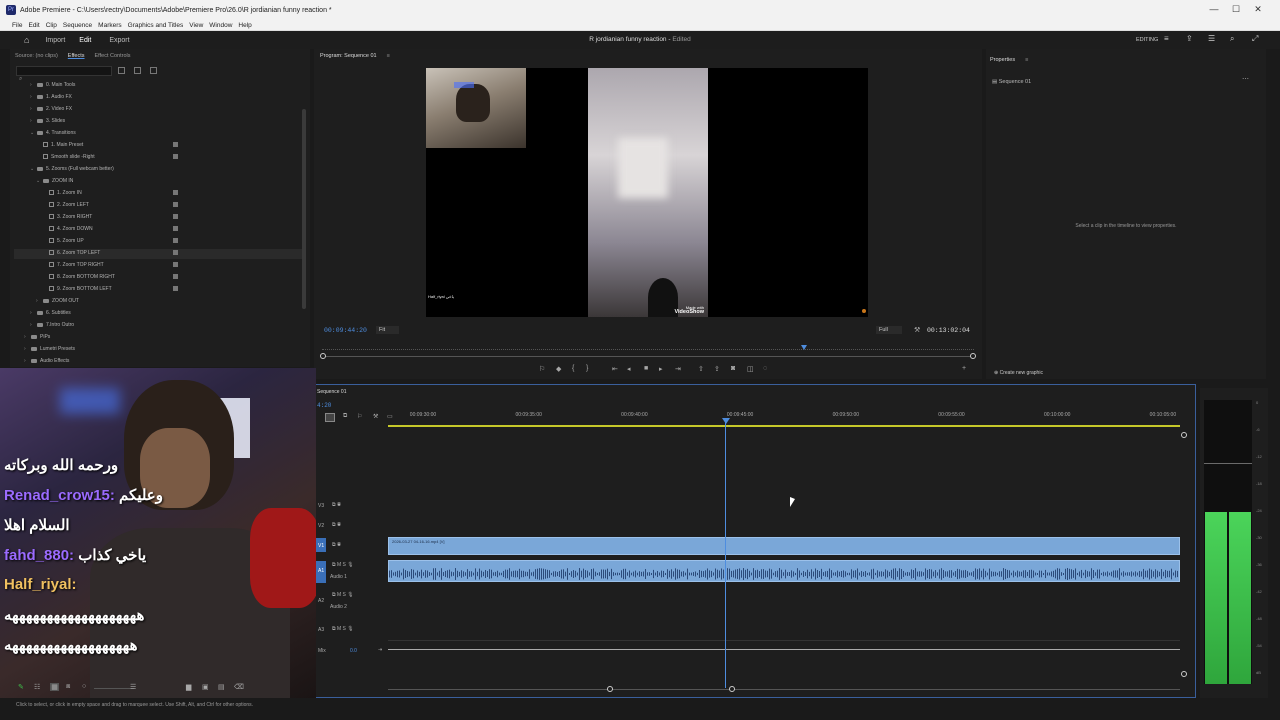 Image resolution: width=1280 pixels, height=720 pixels. What do you see at coordinates (165, 325) in the screenshot?
I see `effects-tree-item: › 7.Intro Outro` at bounding box center [165, 325].